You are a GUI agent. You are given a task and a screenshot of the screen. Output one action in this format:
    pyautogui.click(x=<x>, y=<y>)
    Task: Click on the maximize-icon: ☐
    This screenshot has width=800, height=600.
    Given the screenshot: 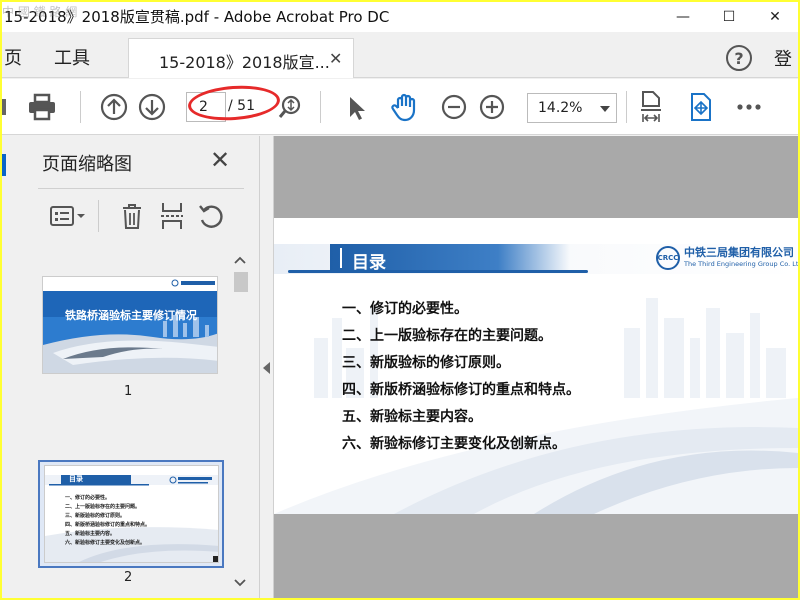 What is the action you would take?
    pyautogui.click(x=729, y=17)
    